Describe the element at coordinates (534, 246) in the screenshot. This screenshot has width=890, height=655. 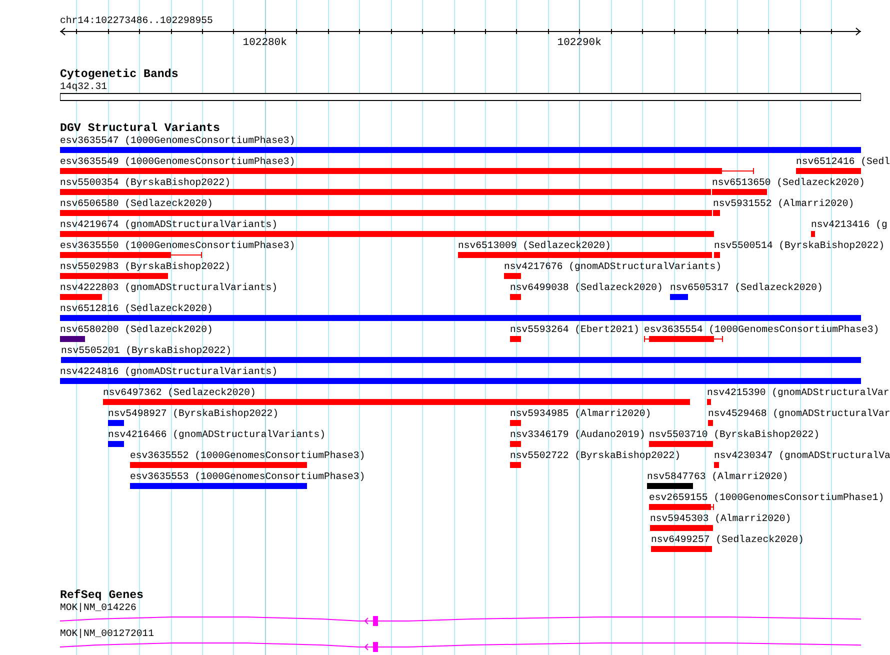
I see `variant-label: nsv6513009 (Sedlazeck2020)` at that location.